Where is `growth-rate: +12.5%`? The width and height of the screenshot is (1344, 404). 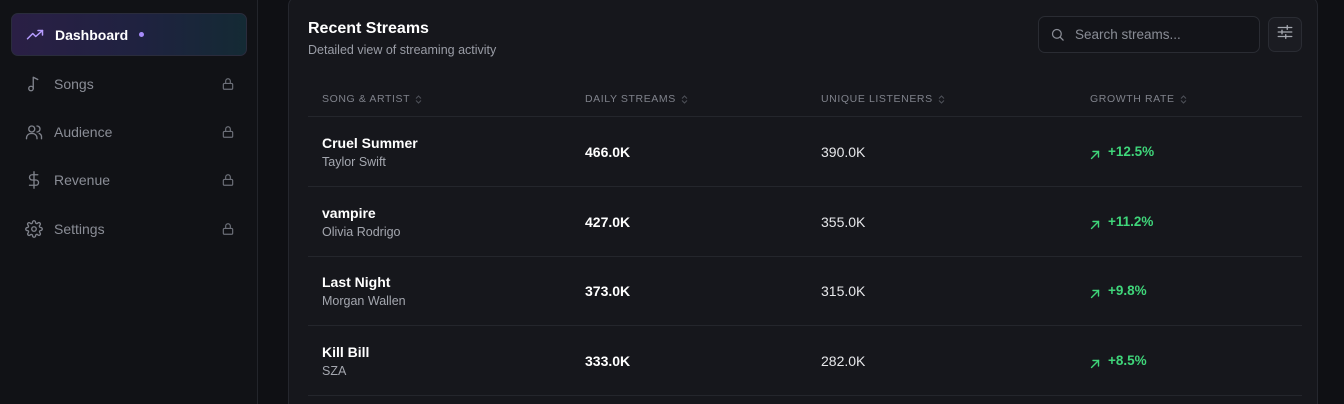 growth-rate: +12.5% is located at coordinates (1122, 151).